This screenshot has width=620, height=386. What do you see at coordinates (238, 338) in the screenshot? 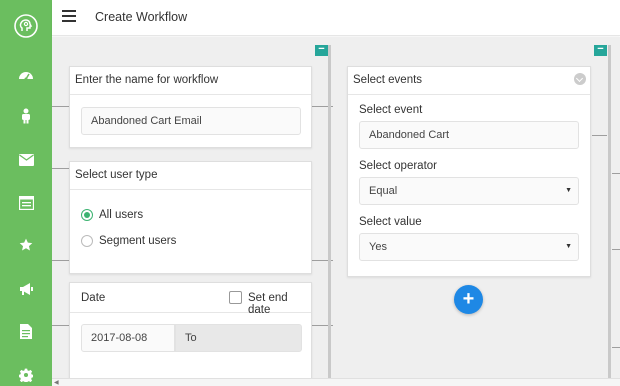
I see `end-date-input: To` at bounding box center [238, 338].